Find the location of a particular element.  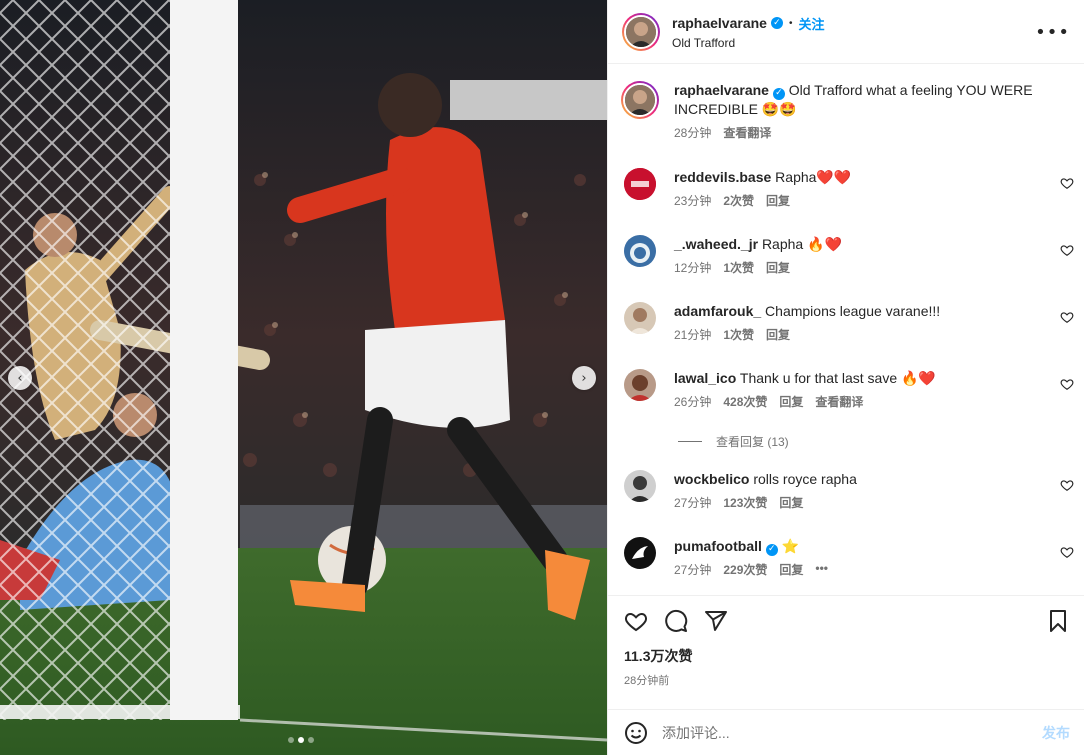

comment-username: _.waheed._jr is located at coordinates (716, 244).